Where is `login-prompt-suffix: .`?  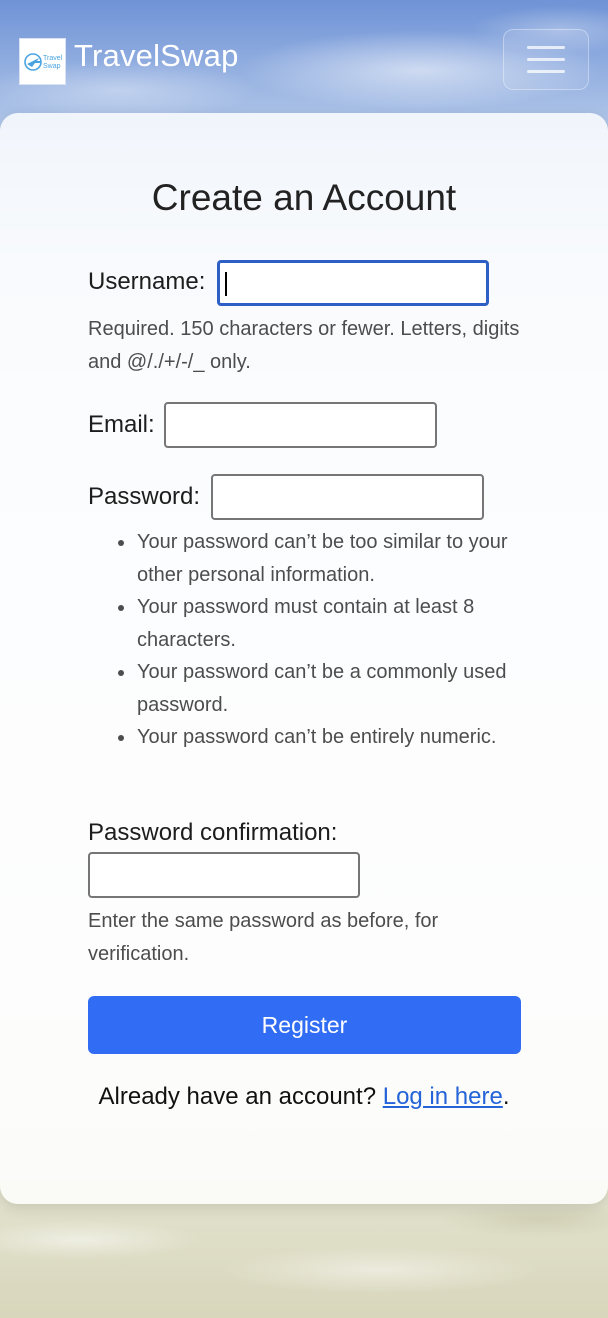
login-prompt-suffix: . is located at coordinates (506, 1096).